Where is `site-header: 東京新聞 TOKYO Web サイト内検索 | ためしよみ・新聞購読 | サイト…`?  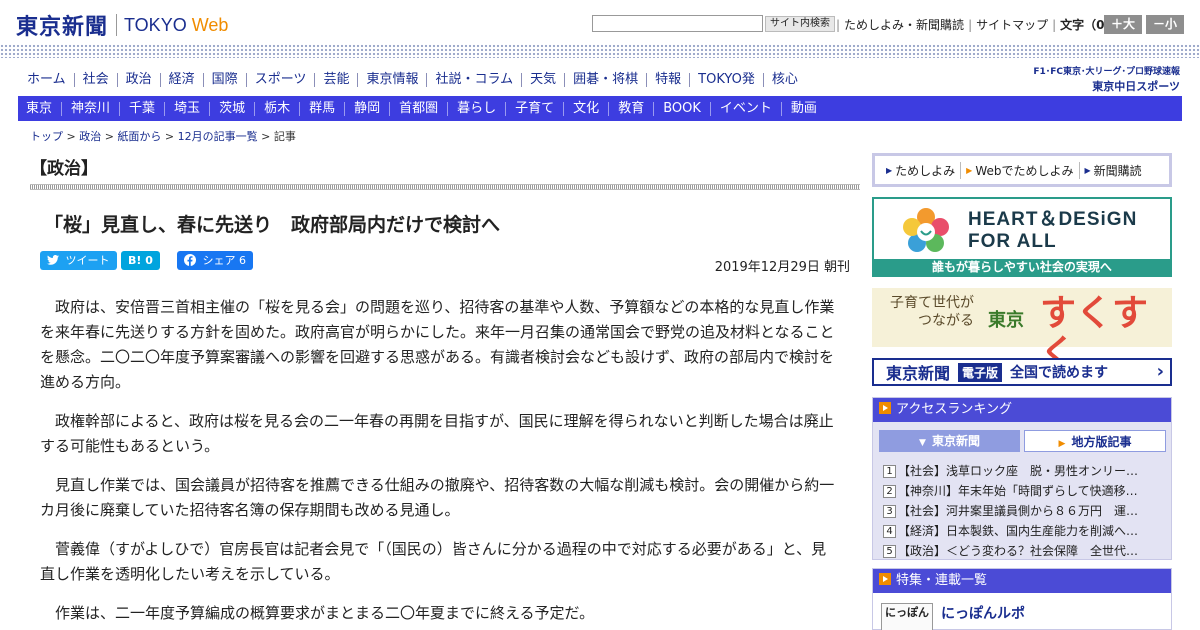
site-header: 東京新聞 TOKYO Web サイト内検索 | ためしよみ・新聞購読 | サイト… is located at coordinates (600, 23).